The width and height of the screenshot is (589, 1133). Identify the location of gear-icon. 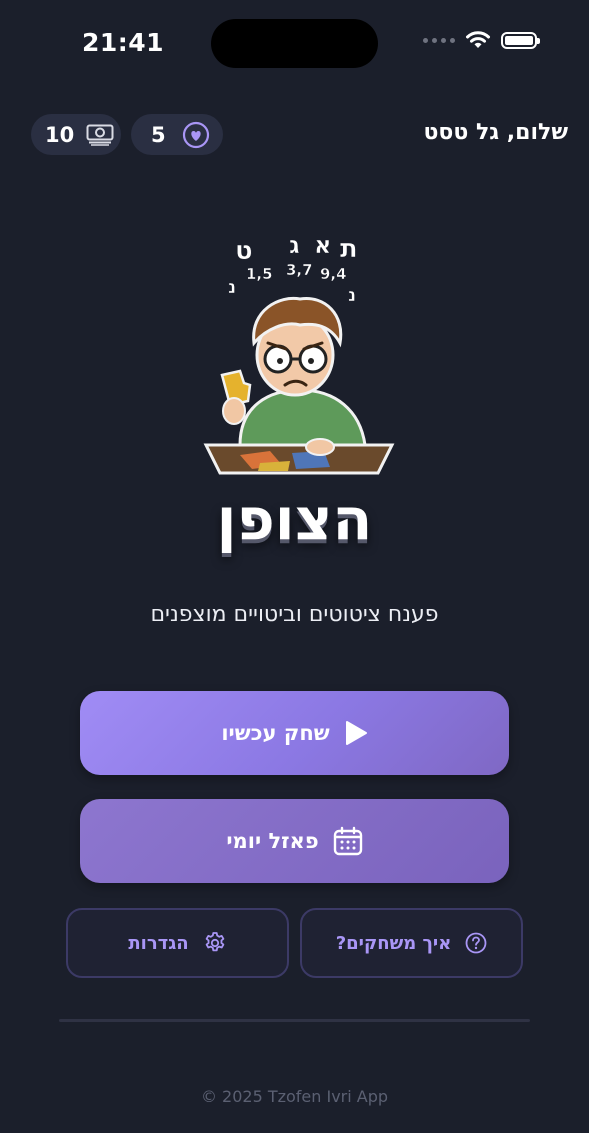
(214, 942).